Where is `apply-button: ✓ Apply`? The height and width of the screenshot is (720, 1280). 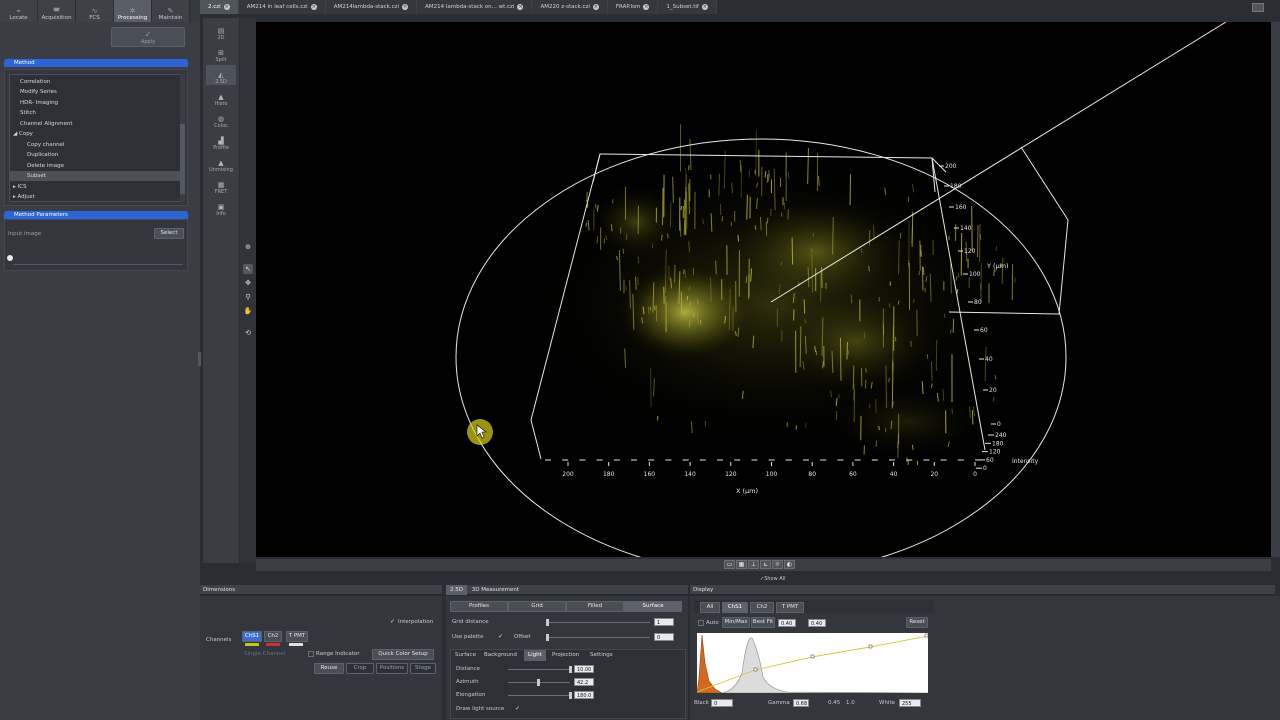
apply-button: ✓ Apply is located at coordinates (148, 37).